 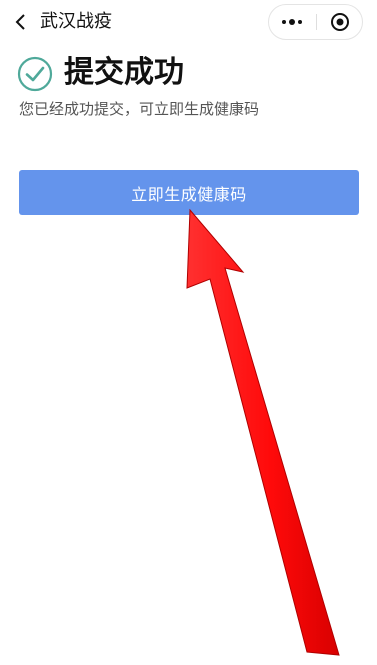 I want to click on more-button, so click(x=292, y=22).